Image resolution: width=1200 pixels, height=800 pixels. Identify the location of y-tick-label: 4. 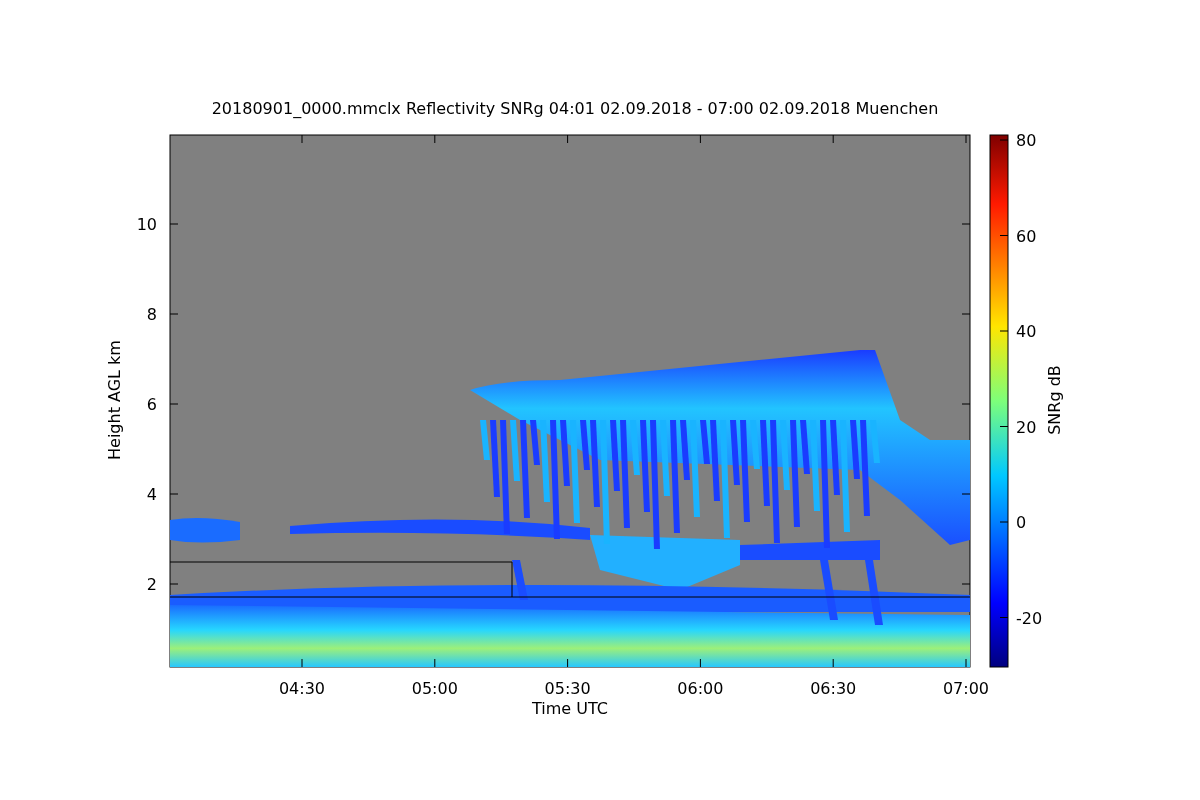
(151, 494).